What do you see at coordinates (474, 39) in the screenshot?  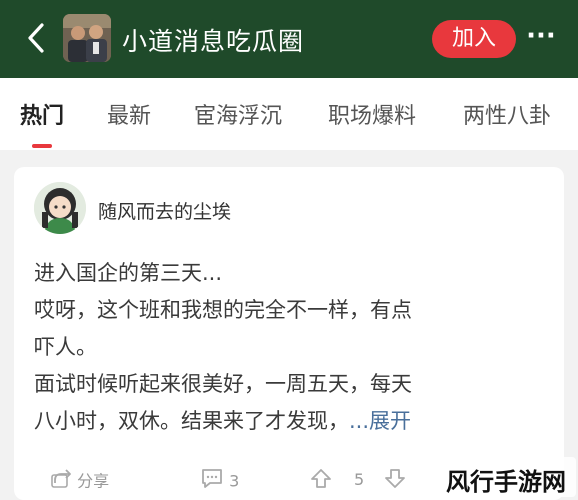 I see `join-button: 加入` at bounding box center [474, 39].